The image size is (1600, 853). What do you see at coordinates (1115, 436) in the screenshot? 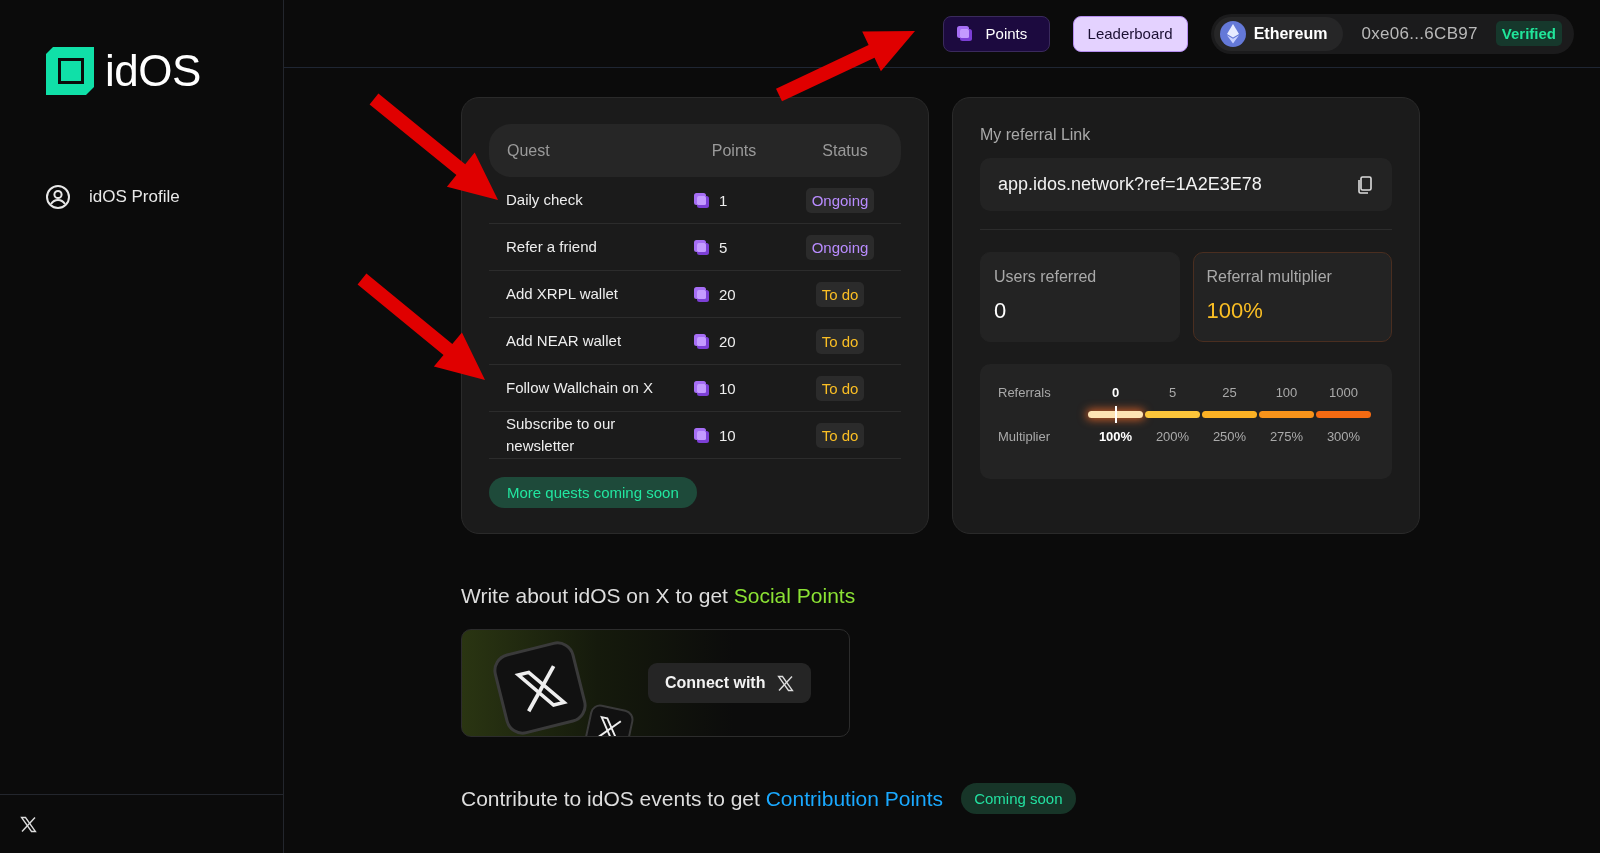
I see `tier-multiplier: 100%` at bounding box center [1115, 436].